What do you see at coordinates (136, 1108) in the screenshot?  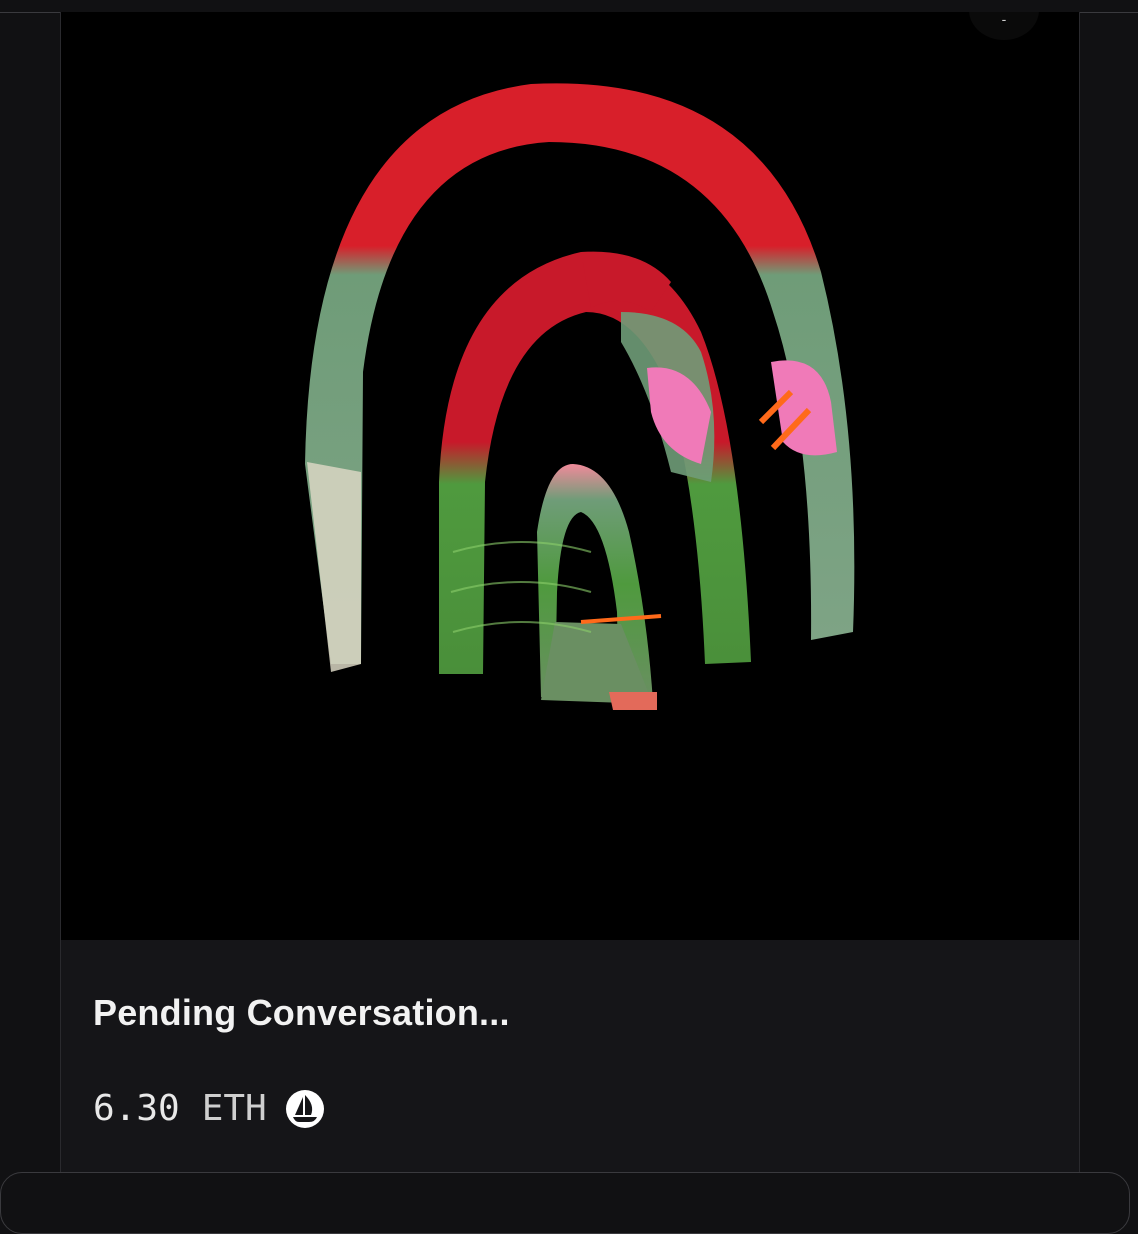 I see `price-amount: 6.30` at bounding box center [136, 1108].